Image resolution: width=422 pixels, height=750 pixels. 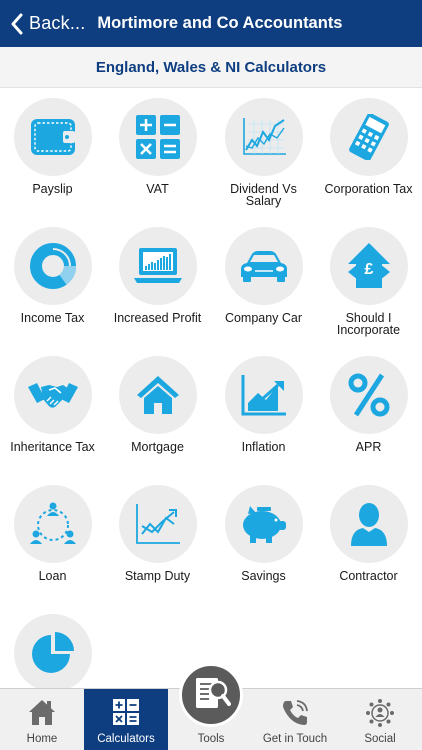 I want to click on calculator-inheritance-tax: Inheritance Tax, so click(x=52, y=406).